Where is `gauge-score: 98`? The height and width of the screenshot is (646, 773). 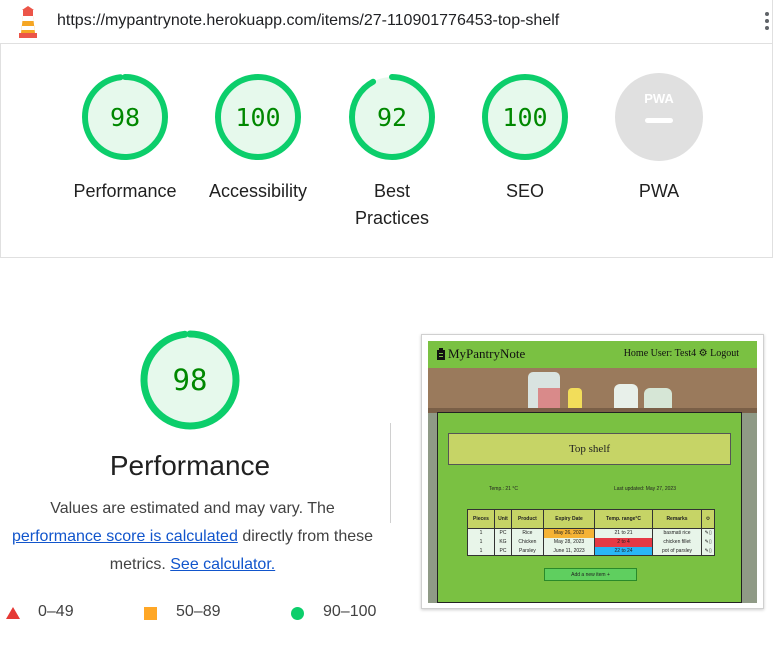 gauge-score: 98 is located at coordinates (125, 117).